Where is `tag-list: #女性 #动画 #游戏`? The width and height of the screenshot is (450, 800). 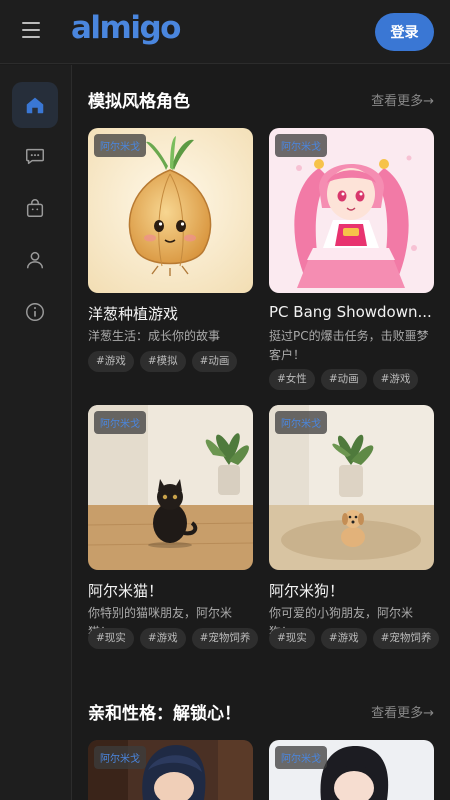 tag-list: #女性 #动画 #游戏 is located at coordinates (344, 379).